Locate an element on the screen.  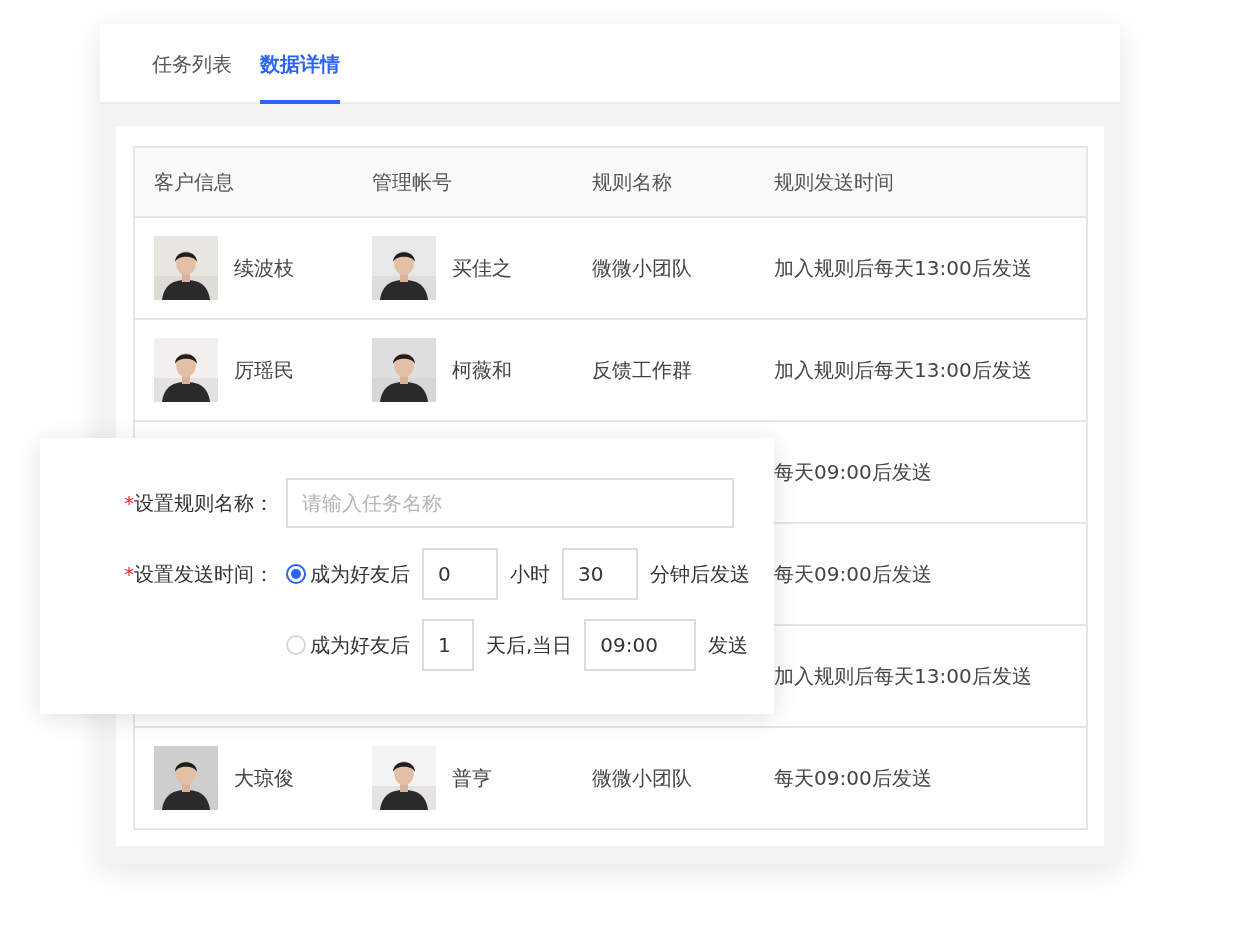
input-field: 30 is located at coordinates (600, 574).